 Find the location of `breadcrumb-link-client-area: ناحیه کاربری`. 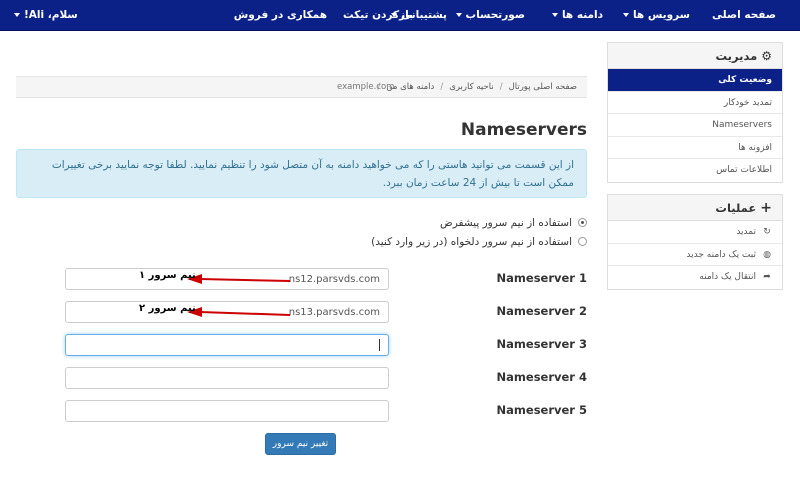

breadcrumb-link-client-area: ناحیه کاربری is located at coordinates (471, 87).